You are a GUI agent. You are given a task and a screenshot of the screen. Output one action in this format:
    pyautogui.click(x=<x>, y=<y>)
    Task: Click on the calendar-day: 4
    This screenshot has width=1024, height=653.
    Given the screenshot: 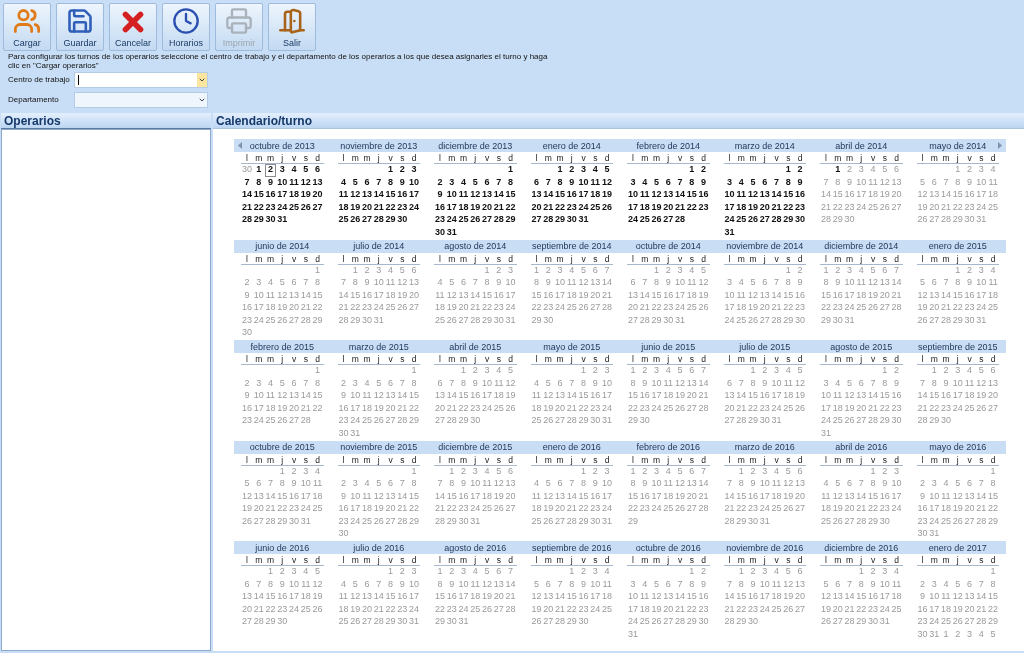 What is the action you would take?
    pyautogui.click(x=837, y=383)
    